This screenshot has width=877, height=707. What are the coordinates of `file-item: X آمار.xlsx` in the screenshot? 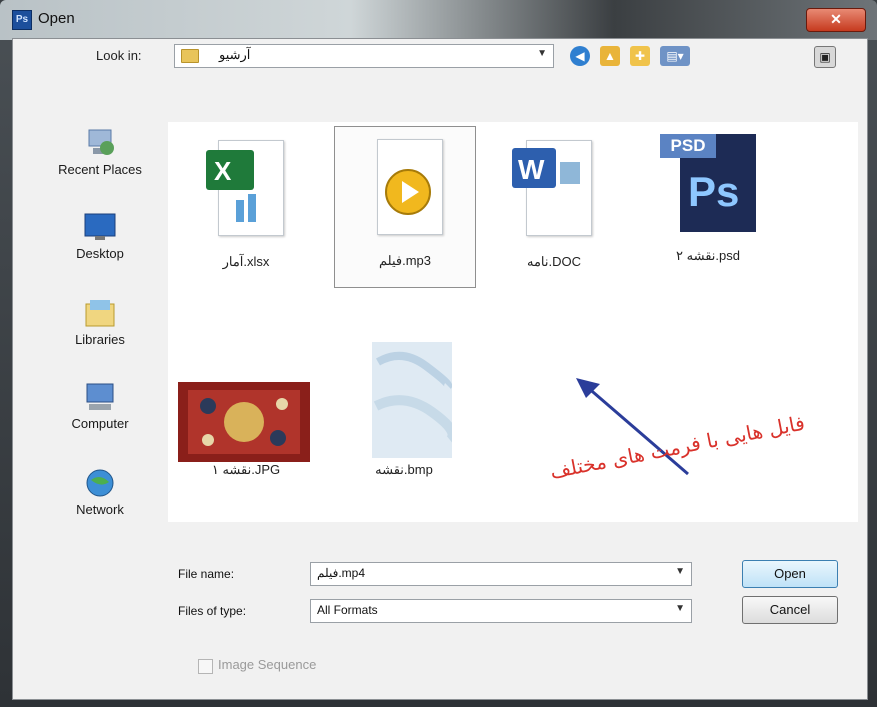 It's located at (246, 208).